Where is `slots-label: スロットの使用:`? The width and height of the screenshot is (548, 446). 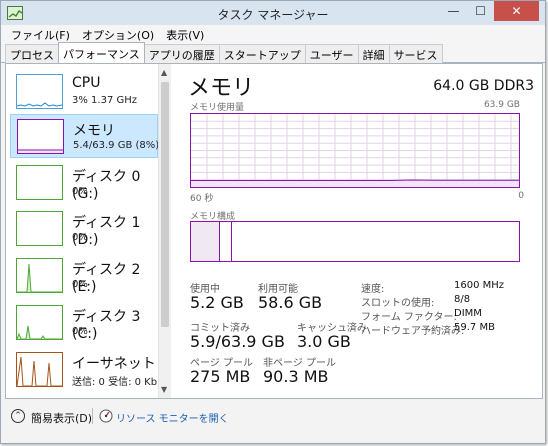
slots-label: スロットの使用: is located at coordinates (398, 303).